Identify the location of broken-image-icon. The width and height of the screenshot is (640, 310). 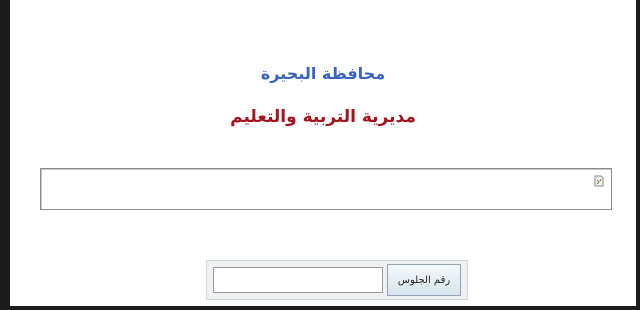
(599, 181).